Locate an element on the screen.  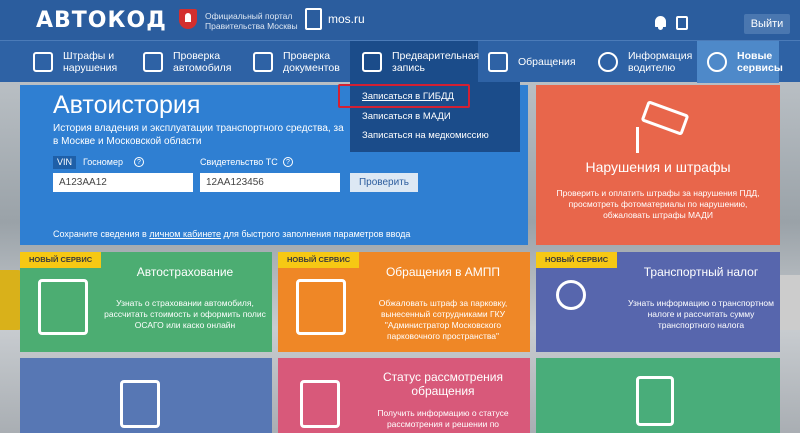
document-search-icon is located at coordinates (320, 404).